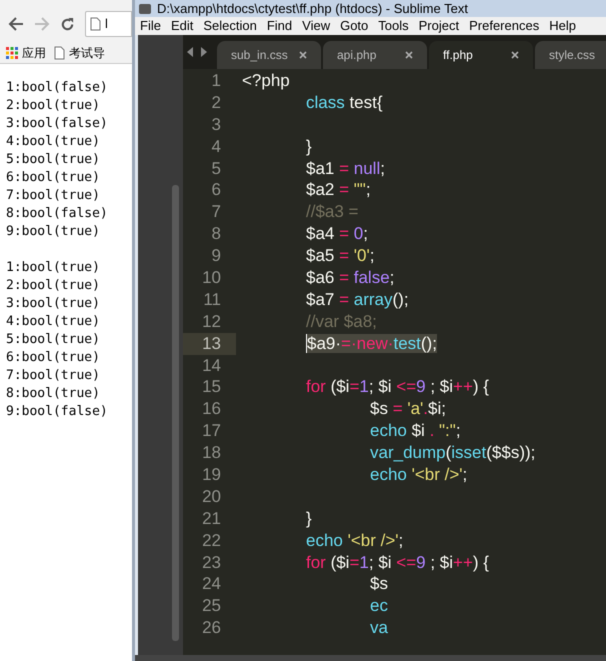 Image resolution: width=606 pixels, height=661 pixels. What do you see at coordinates (53, 304) in the screenshot?
I see `output-line: 3:bool(true)` at bounding box center [53, 304].